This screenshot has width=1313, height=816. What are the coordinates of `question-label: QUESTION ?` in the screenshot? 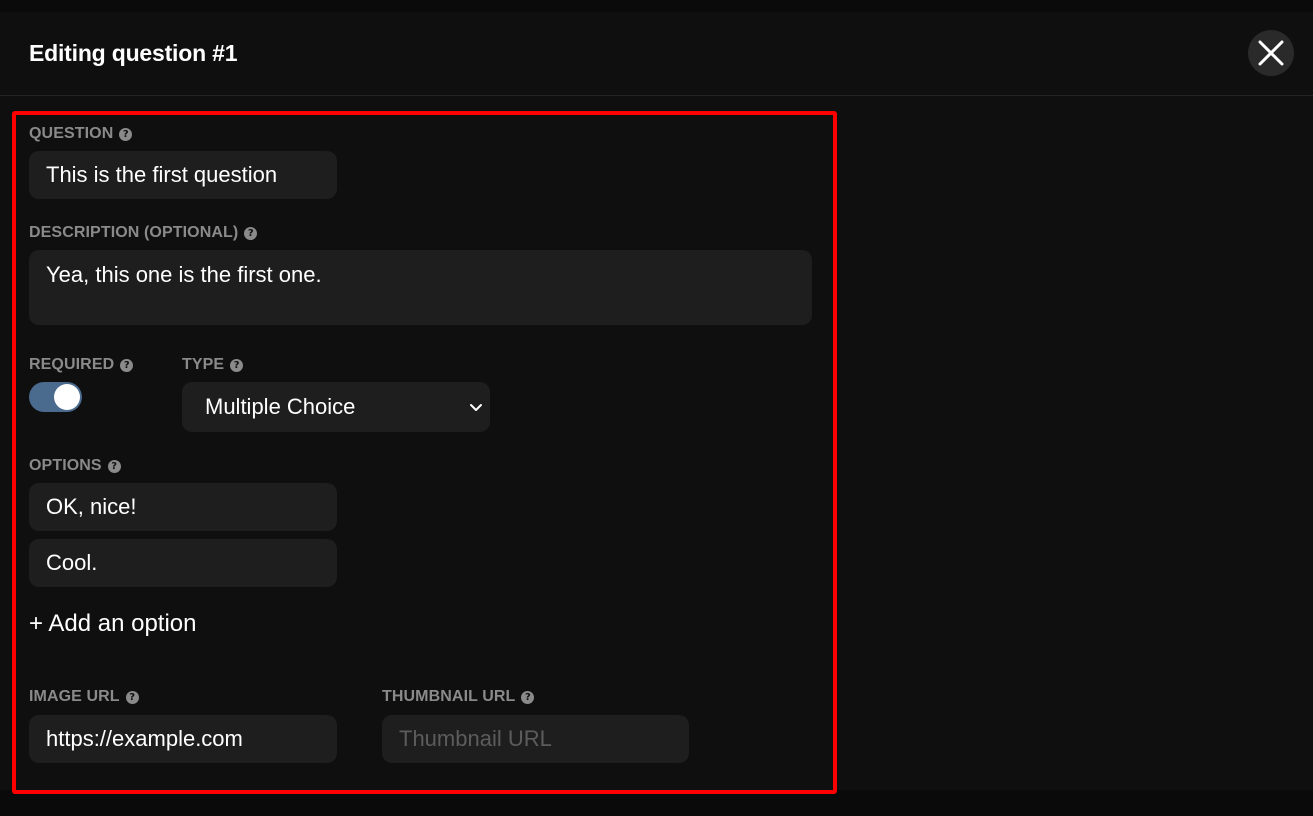 It's located at (81, 134).